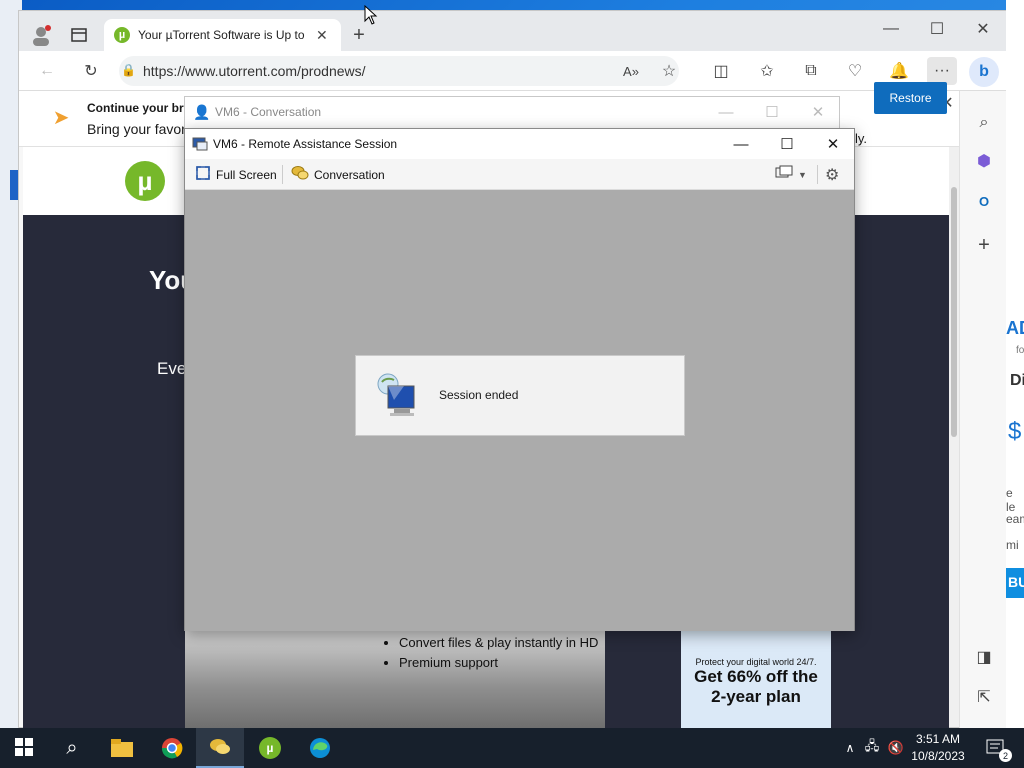  Describe the element at coordinates (349, 174) in the screenshot. I see `conversation-label: Conversation` at that location.